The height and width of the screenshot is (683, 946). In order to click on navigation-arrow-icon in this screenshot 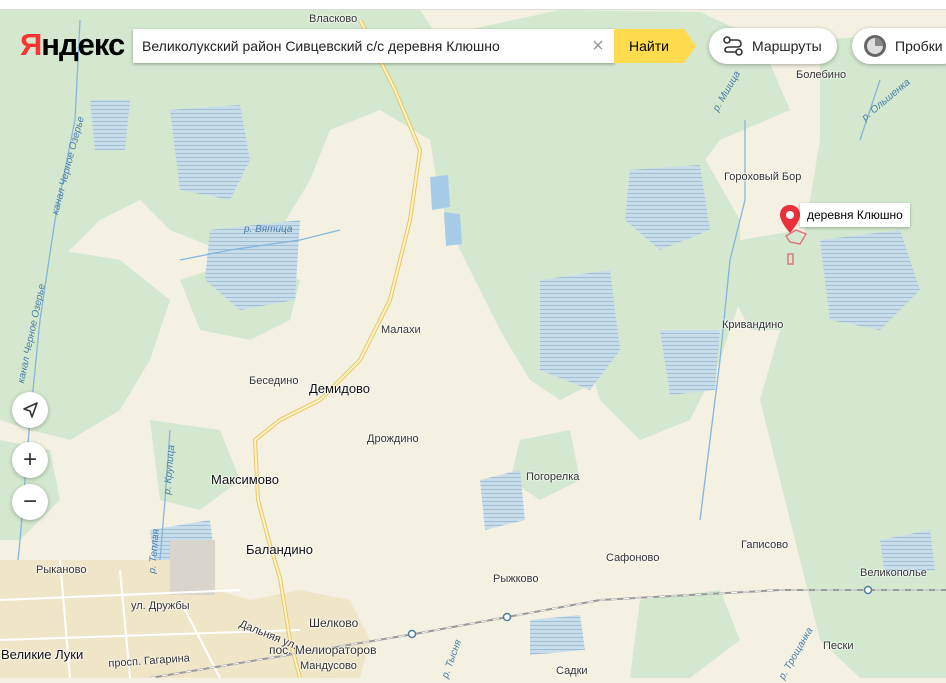, I will do `click(30, 410)`.